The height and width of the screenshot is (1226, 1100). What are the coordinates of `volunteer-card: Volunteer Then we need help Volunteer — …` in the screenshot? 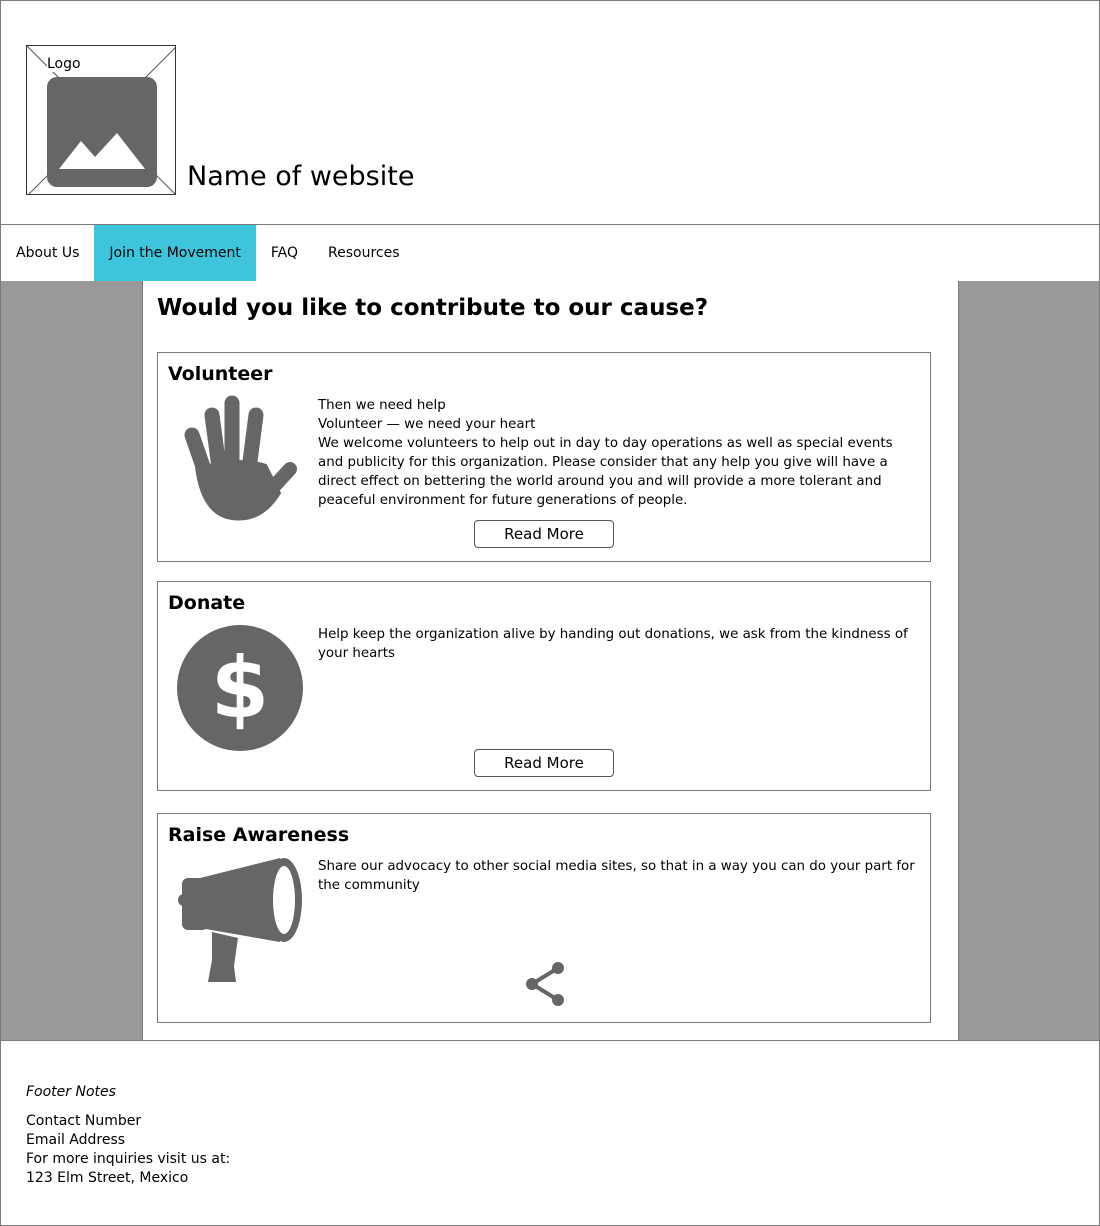 It's located at (544, 457).